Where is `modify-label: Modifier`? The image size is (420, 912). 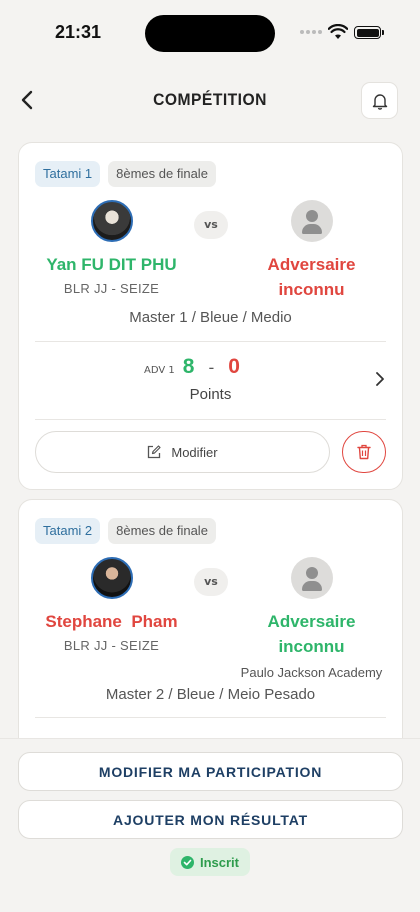 modify-label: Modifier is located at coordinates (194, 452).